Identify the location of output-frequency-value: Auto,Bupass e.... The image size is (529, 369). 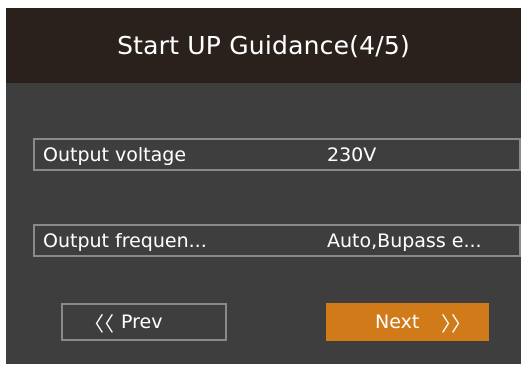
(404, 240).